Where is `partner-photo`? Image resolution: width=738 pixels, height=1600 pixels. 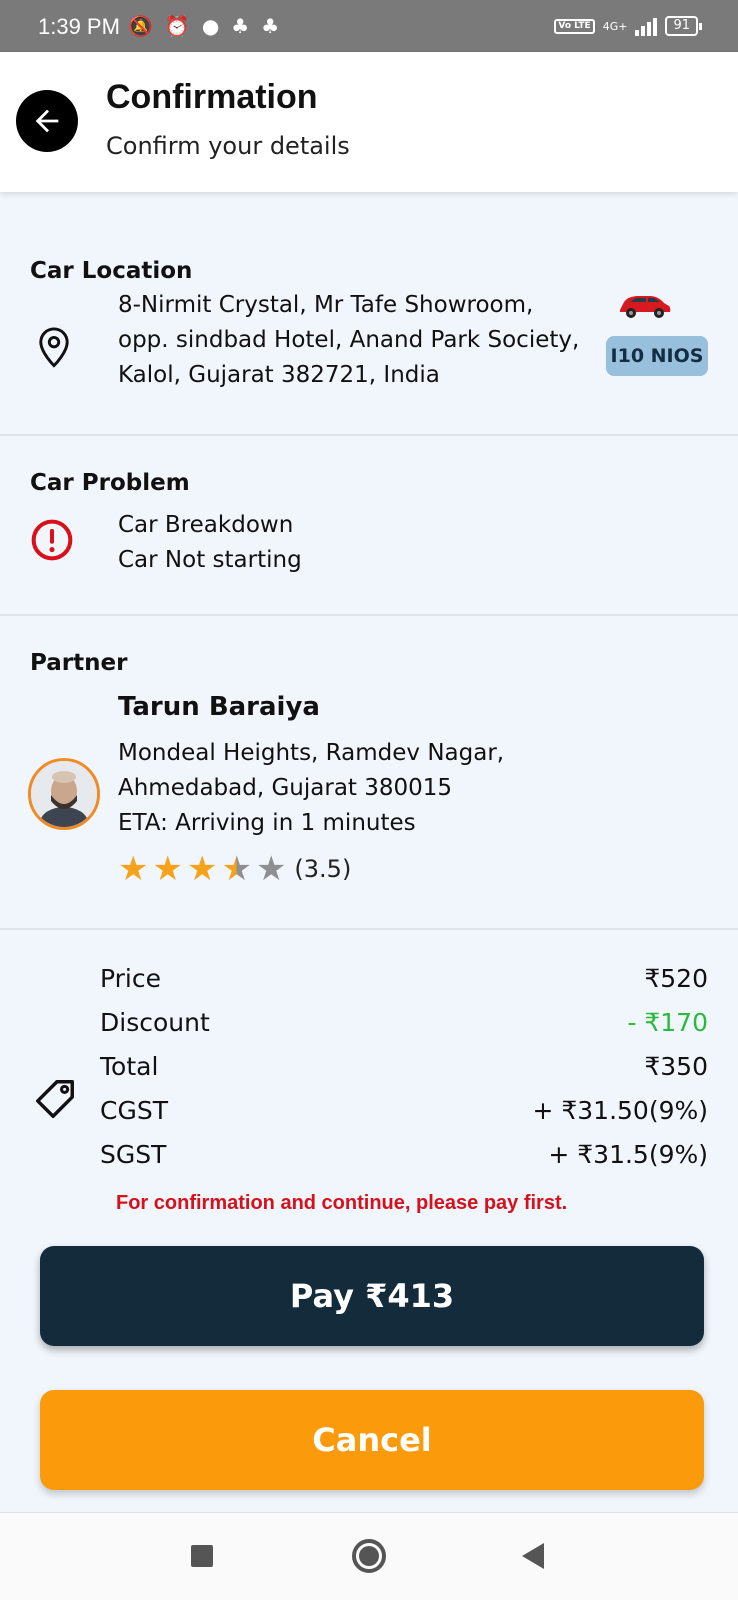
partner-photo is located at coordinates (64, 794).